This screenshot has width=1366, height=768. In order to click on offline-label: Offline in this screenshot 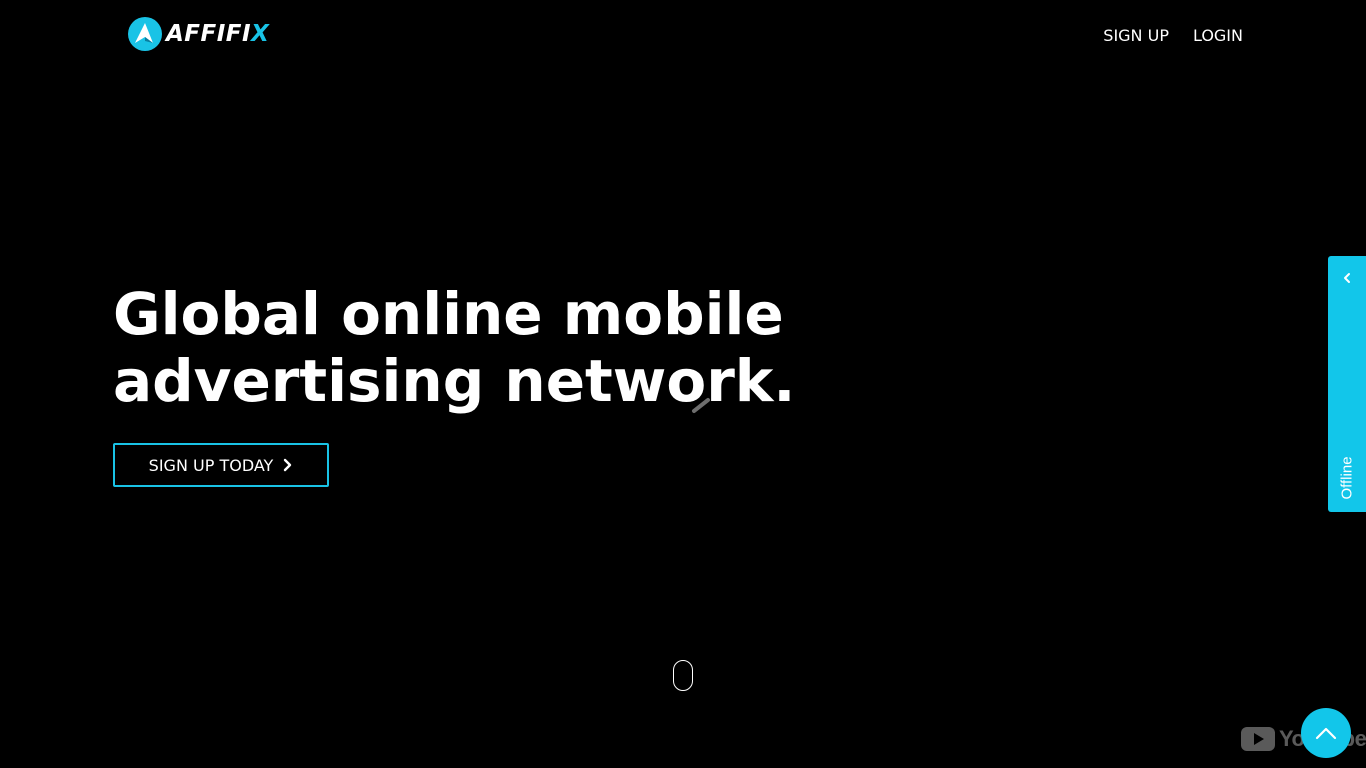, I will do `click(1347, 478)`.